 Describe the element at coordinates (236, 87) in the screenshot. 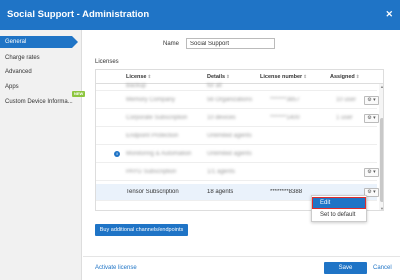

I see `table-row: Backup for all` at that location.